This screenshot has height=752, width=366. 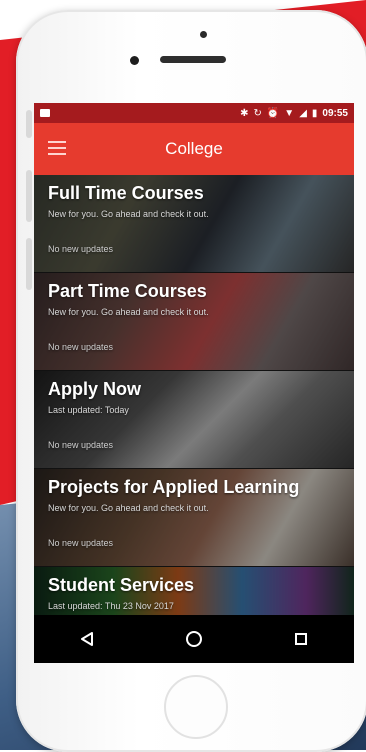 I want to click on app-title: College, so click(x=194, y=148).